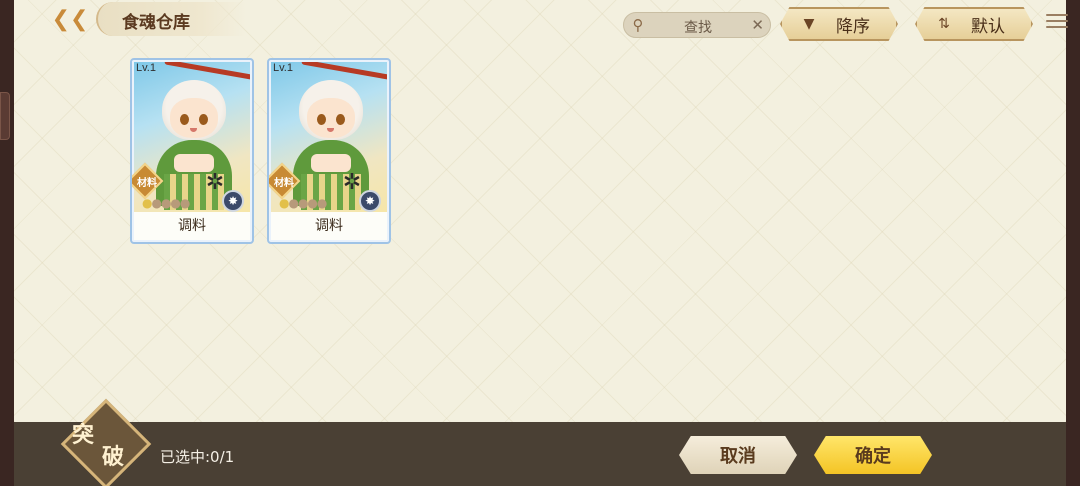 Image resolution: width=1080 pixels, height=486 pixels. What do you see at coordinates (873, 455) in the screenshot?
I see `confirm-button: 确定` at bounding box center [873, 455].